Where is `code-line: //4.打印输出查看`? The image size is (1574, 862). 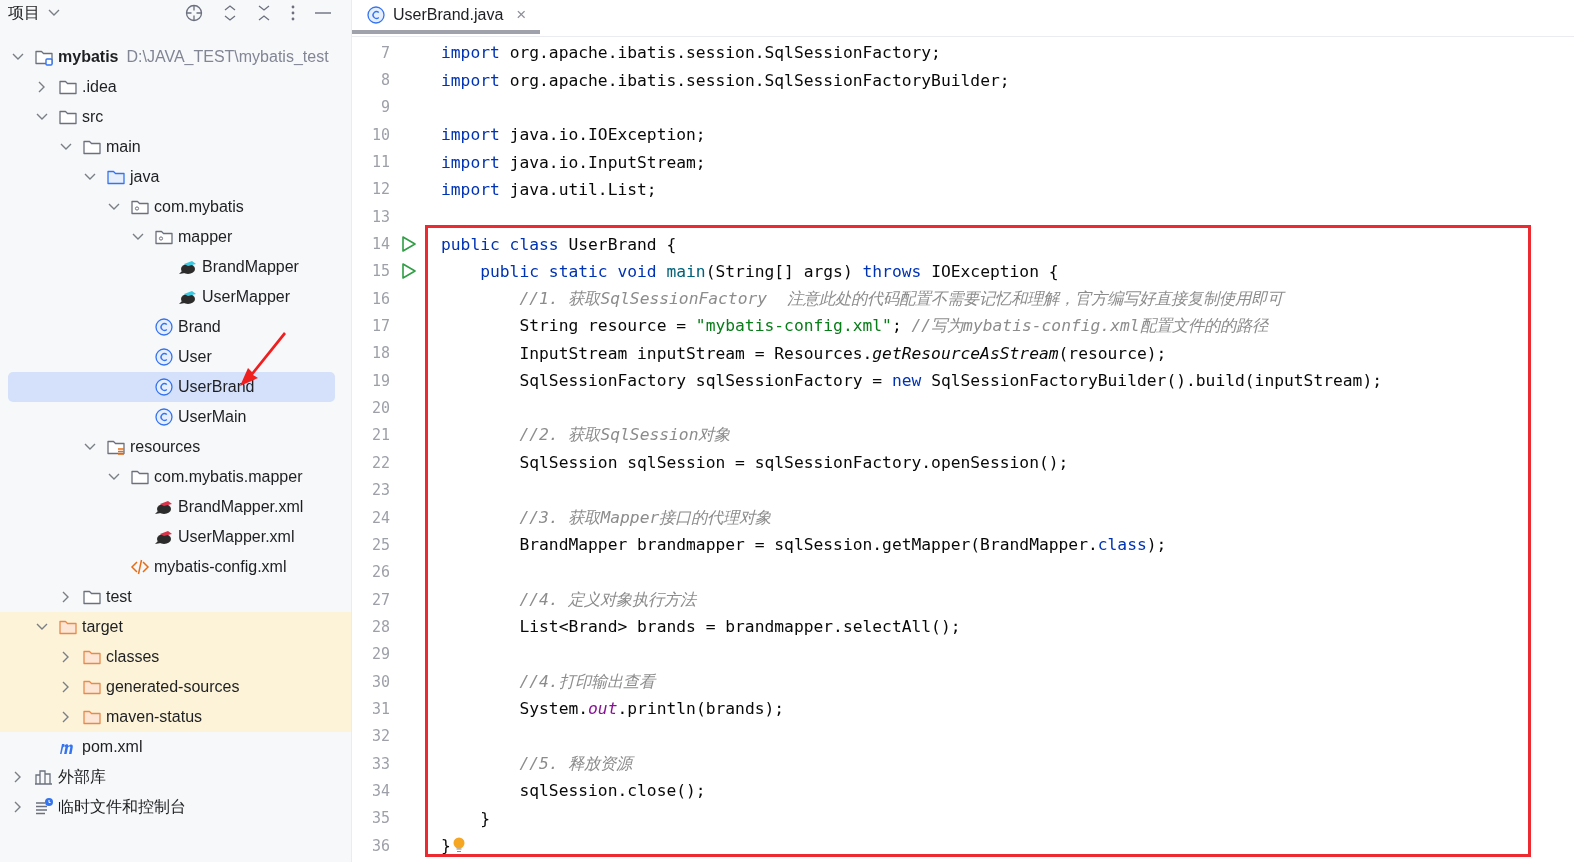
code-line: //4.打印输出查看 is located at coordinates (586, 681).